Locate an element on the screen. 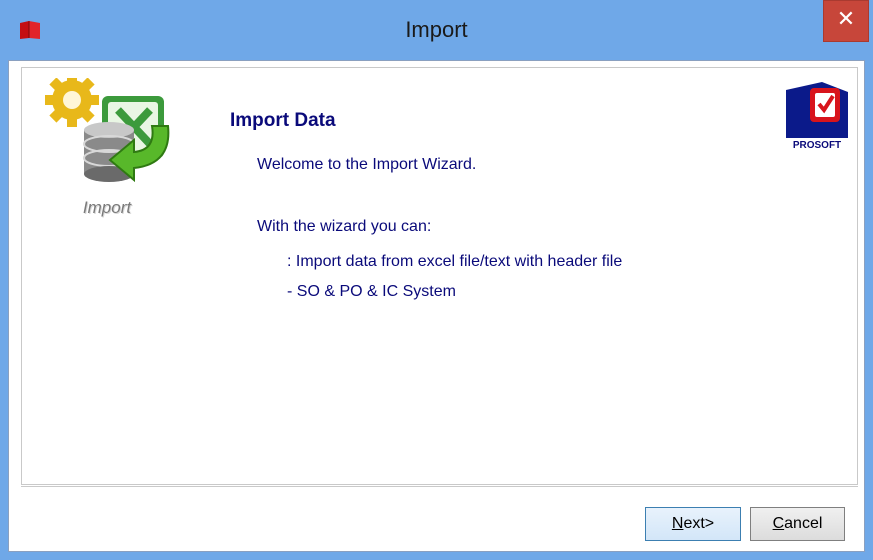  title-bar: Import ✕ is located at coordinates (436, 30).